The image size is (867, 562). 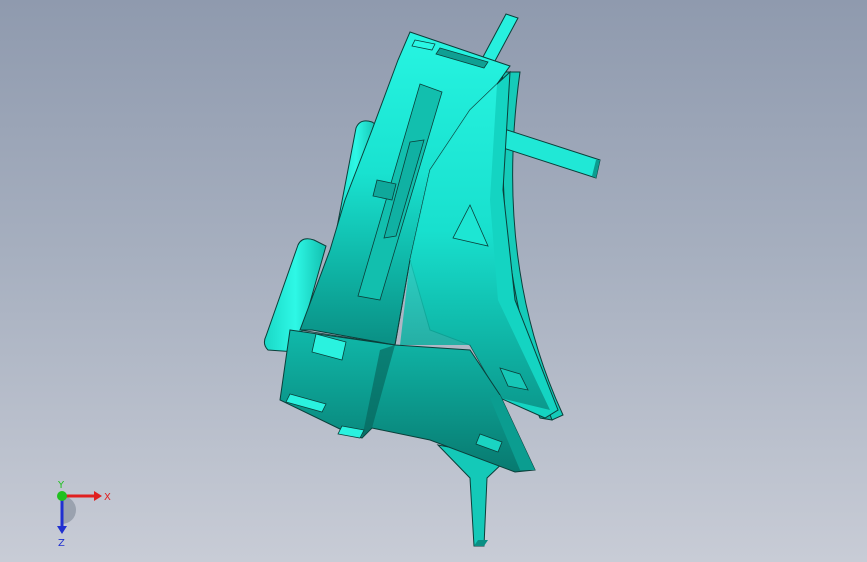 What do you see at coordinates (61, 543) in the screenshot?
I see `z-axis-label: Z` at bounding box center [61, 543].